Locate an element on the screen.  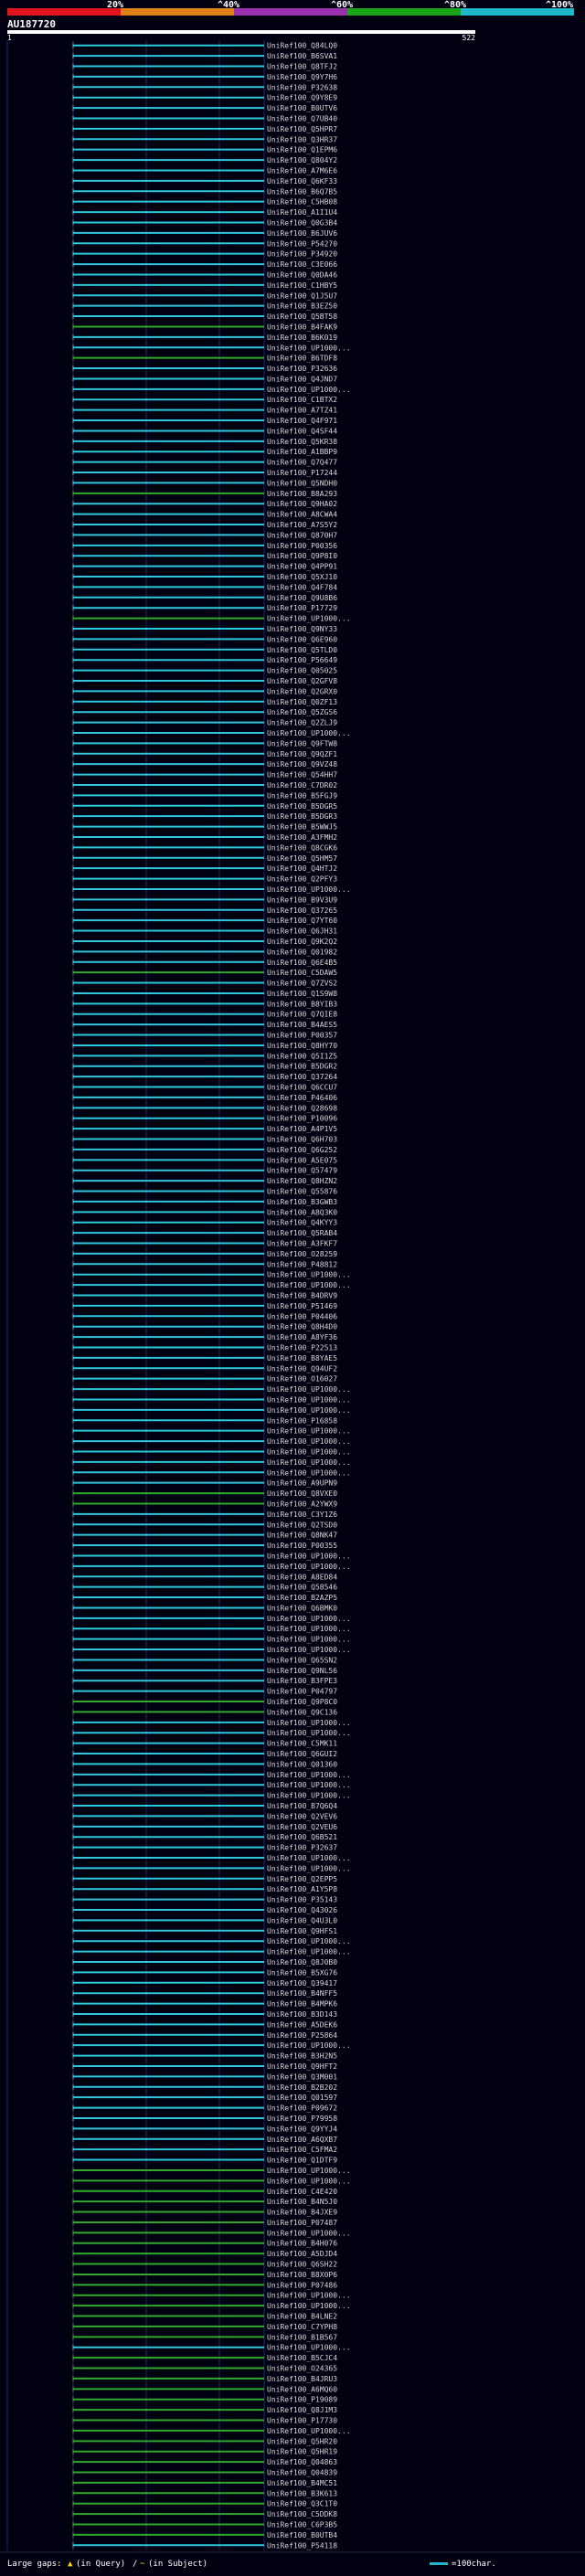
hit-row: UniRef100_Q6B521 is located at coordinates (205, 1837).